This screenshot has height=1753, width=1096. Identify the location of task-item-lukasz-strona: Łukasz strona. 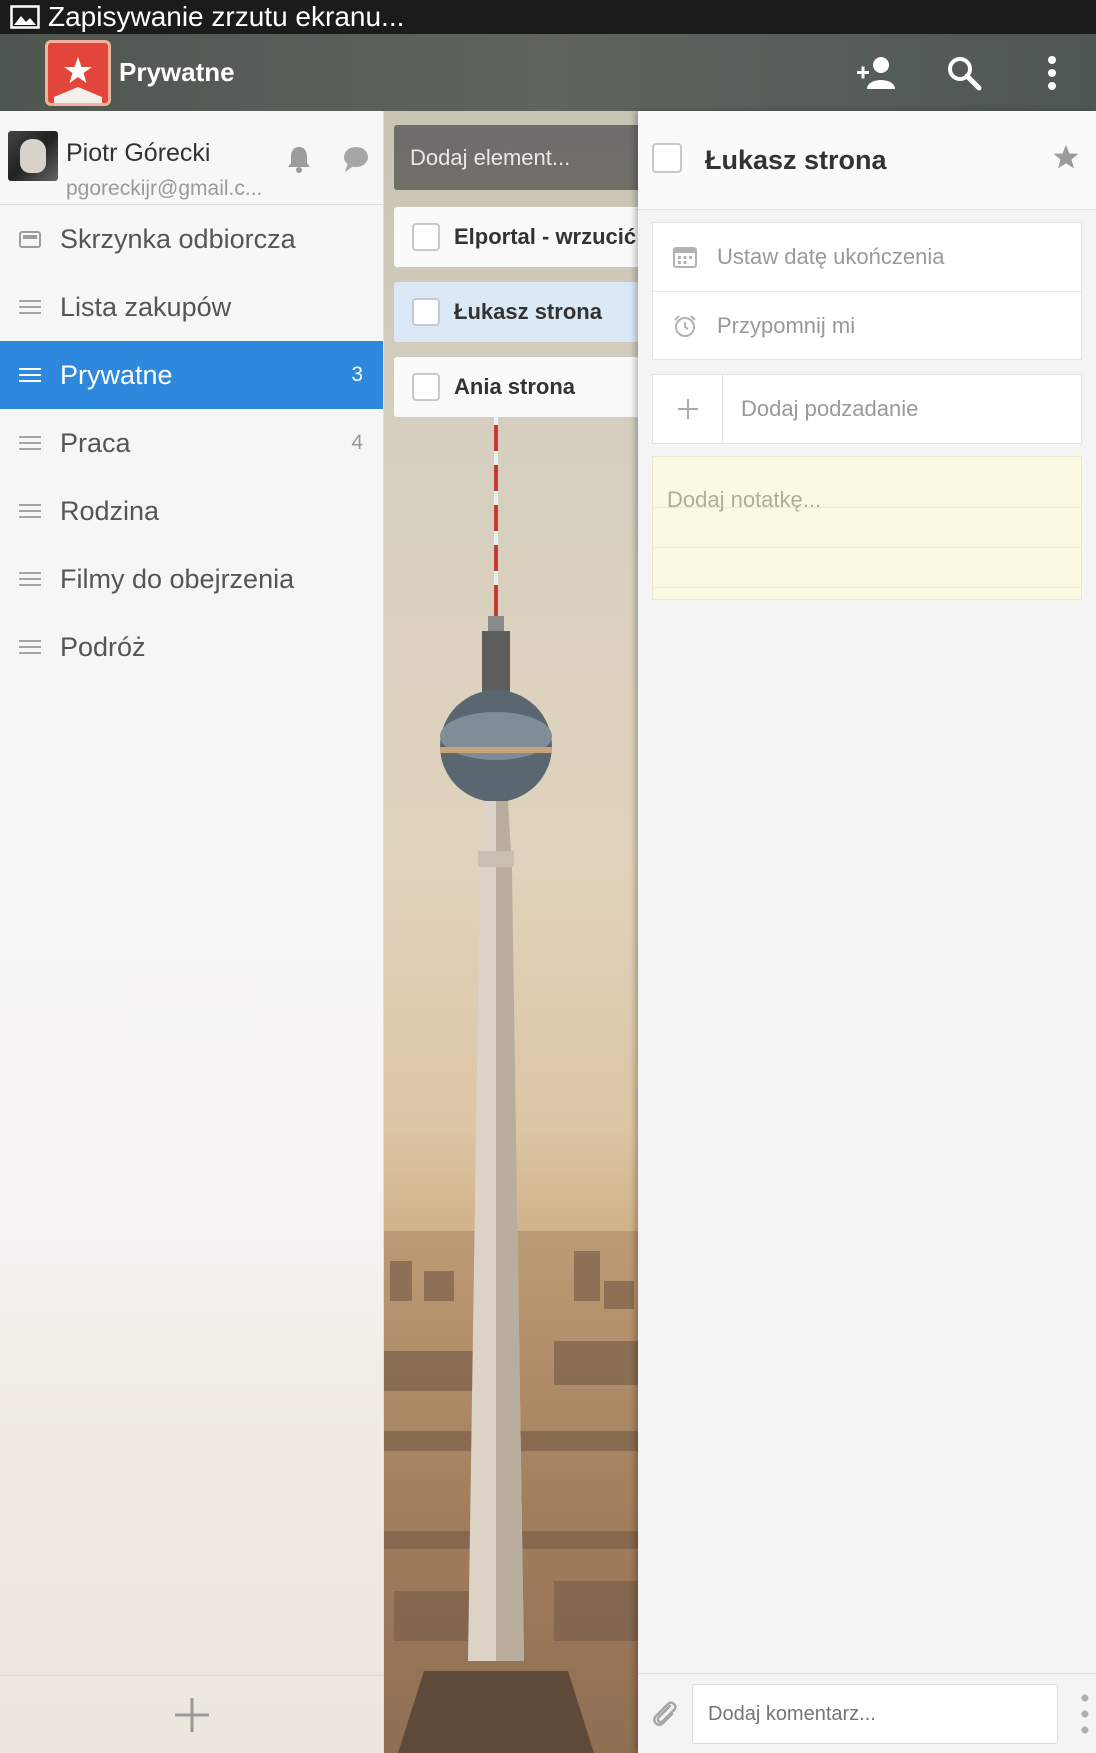
(516, 312).